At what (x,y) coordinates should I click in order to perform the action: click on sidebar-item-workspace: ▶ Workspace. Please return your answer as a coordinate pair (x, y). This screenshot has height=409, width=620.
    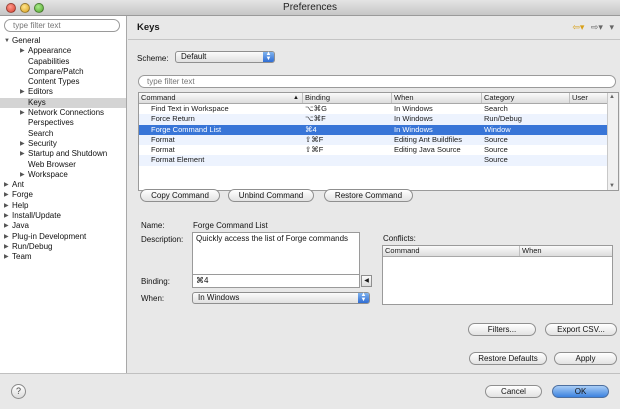
    Looking at the image, I should click on (63, 175).